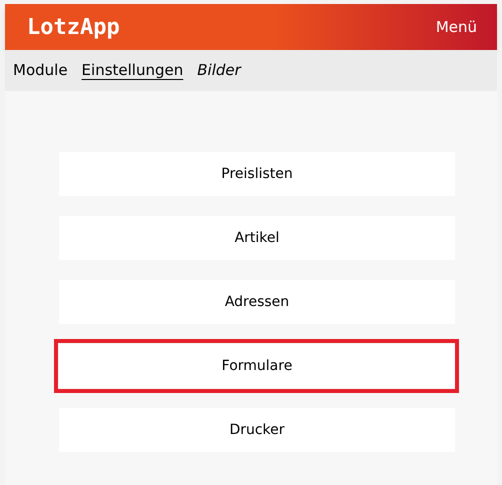  What do you see at coordinates (257, 174) in the screenshot?
I see `menu-item-button: Preislisten` at bounding box center [257, 174].